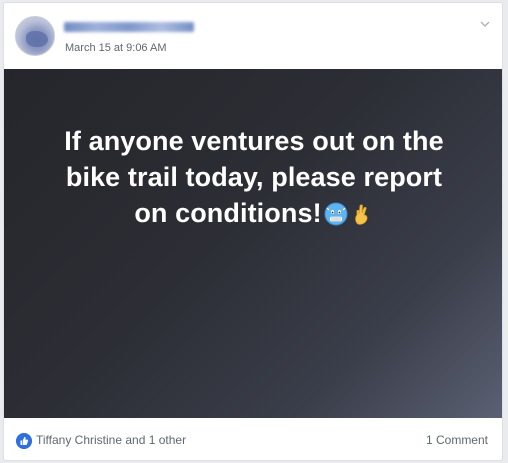 This screenshot has width=508, height=463. What do you see at coordinates (254, 141) in the screenshot?
I see `post-text-line: If anyone ventures out on the` at bounding box center [254, 141].